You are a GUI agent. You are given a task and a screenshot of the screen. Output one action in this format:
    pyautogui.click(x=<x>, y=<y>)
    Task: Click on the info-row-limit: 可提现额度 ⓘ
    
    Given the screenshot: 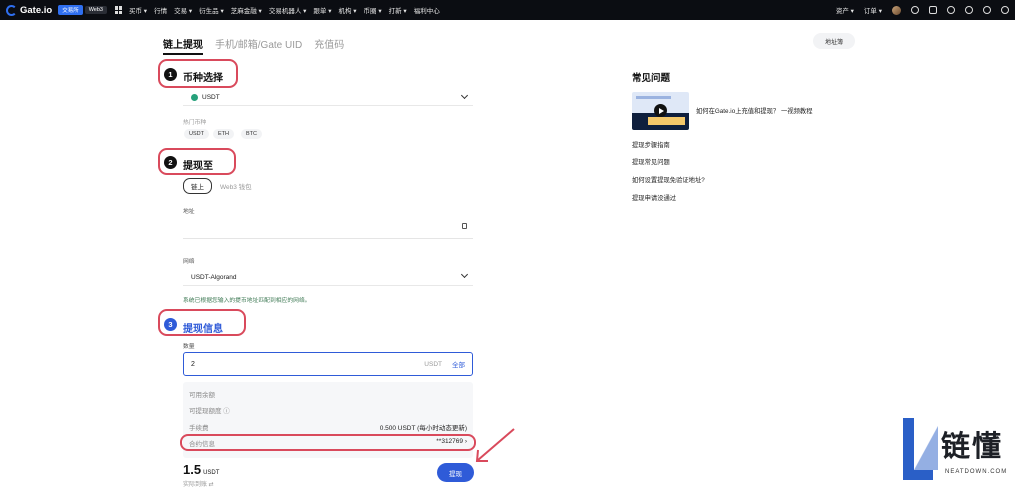 What is the action you would take?
    pyautogui.click(x=328, y=410)
    